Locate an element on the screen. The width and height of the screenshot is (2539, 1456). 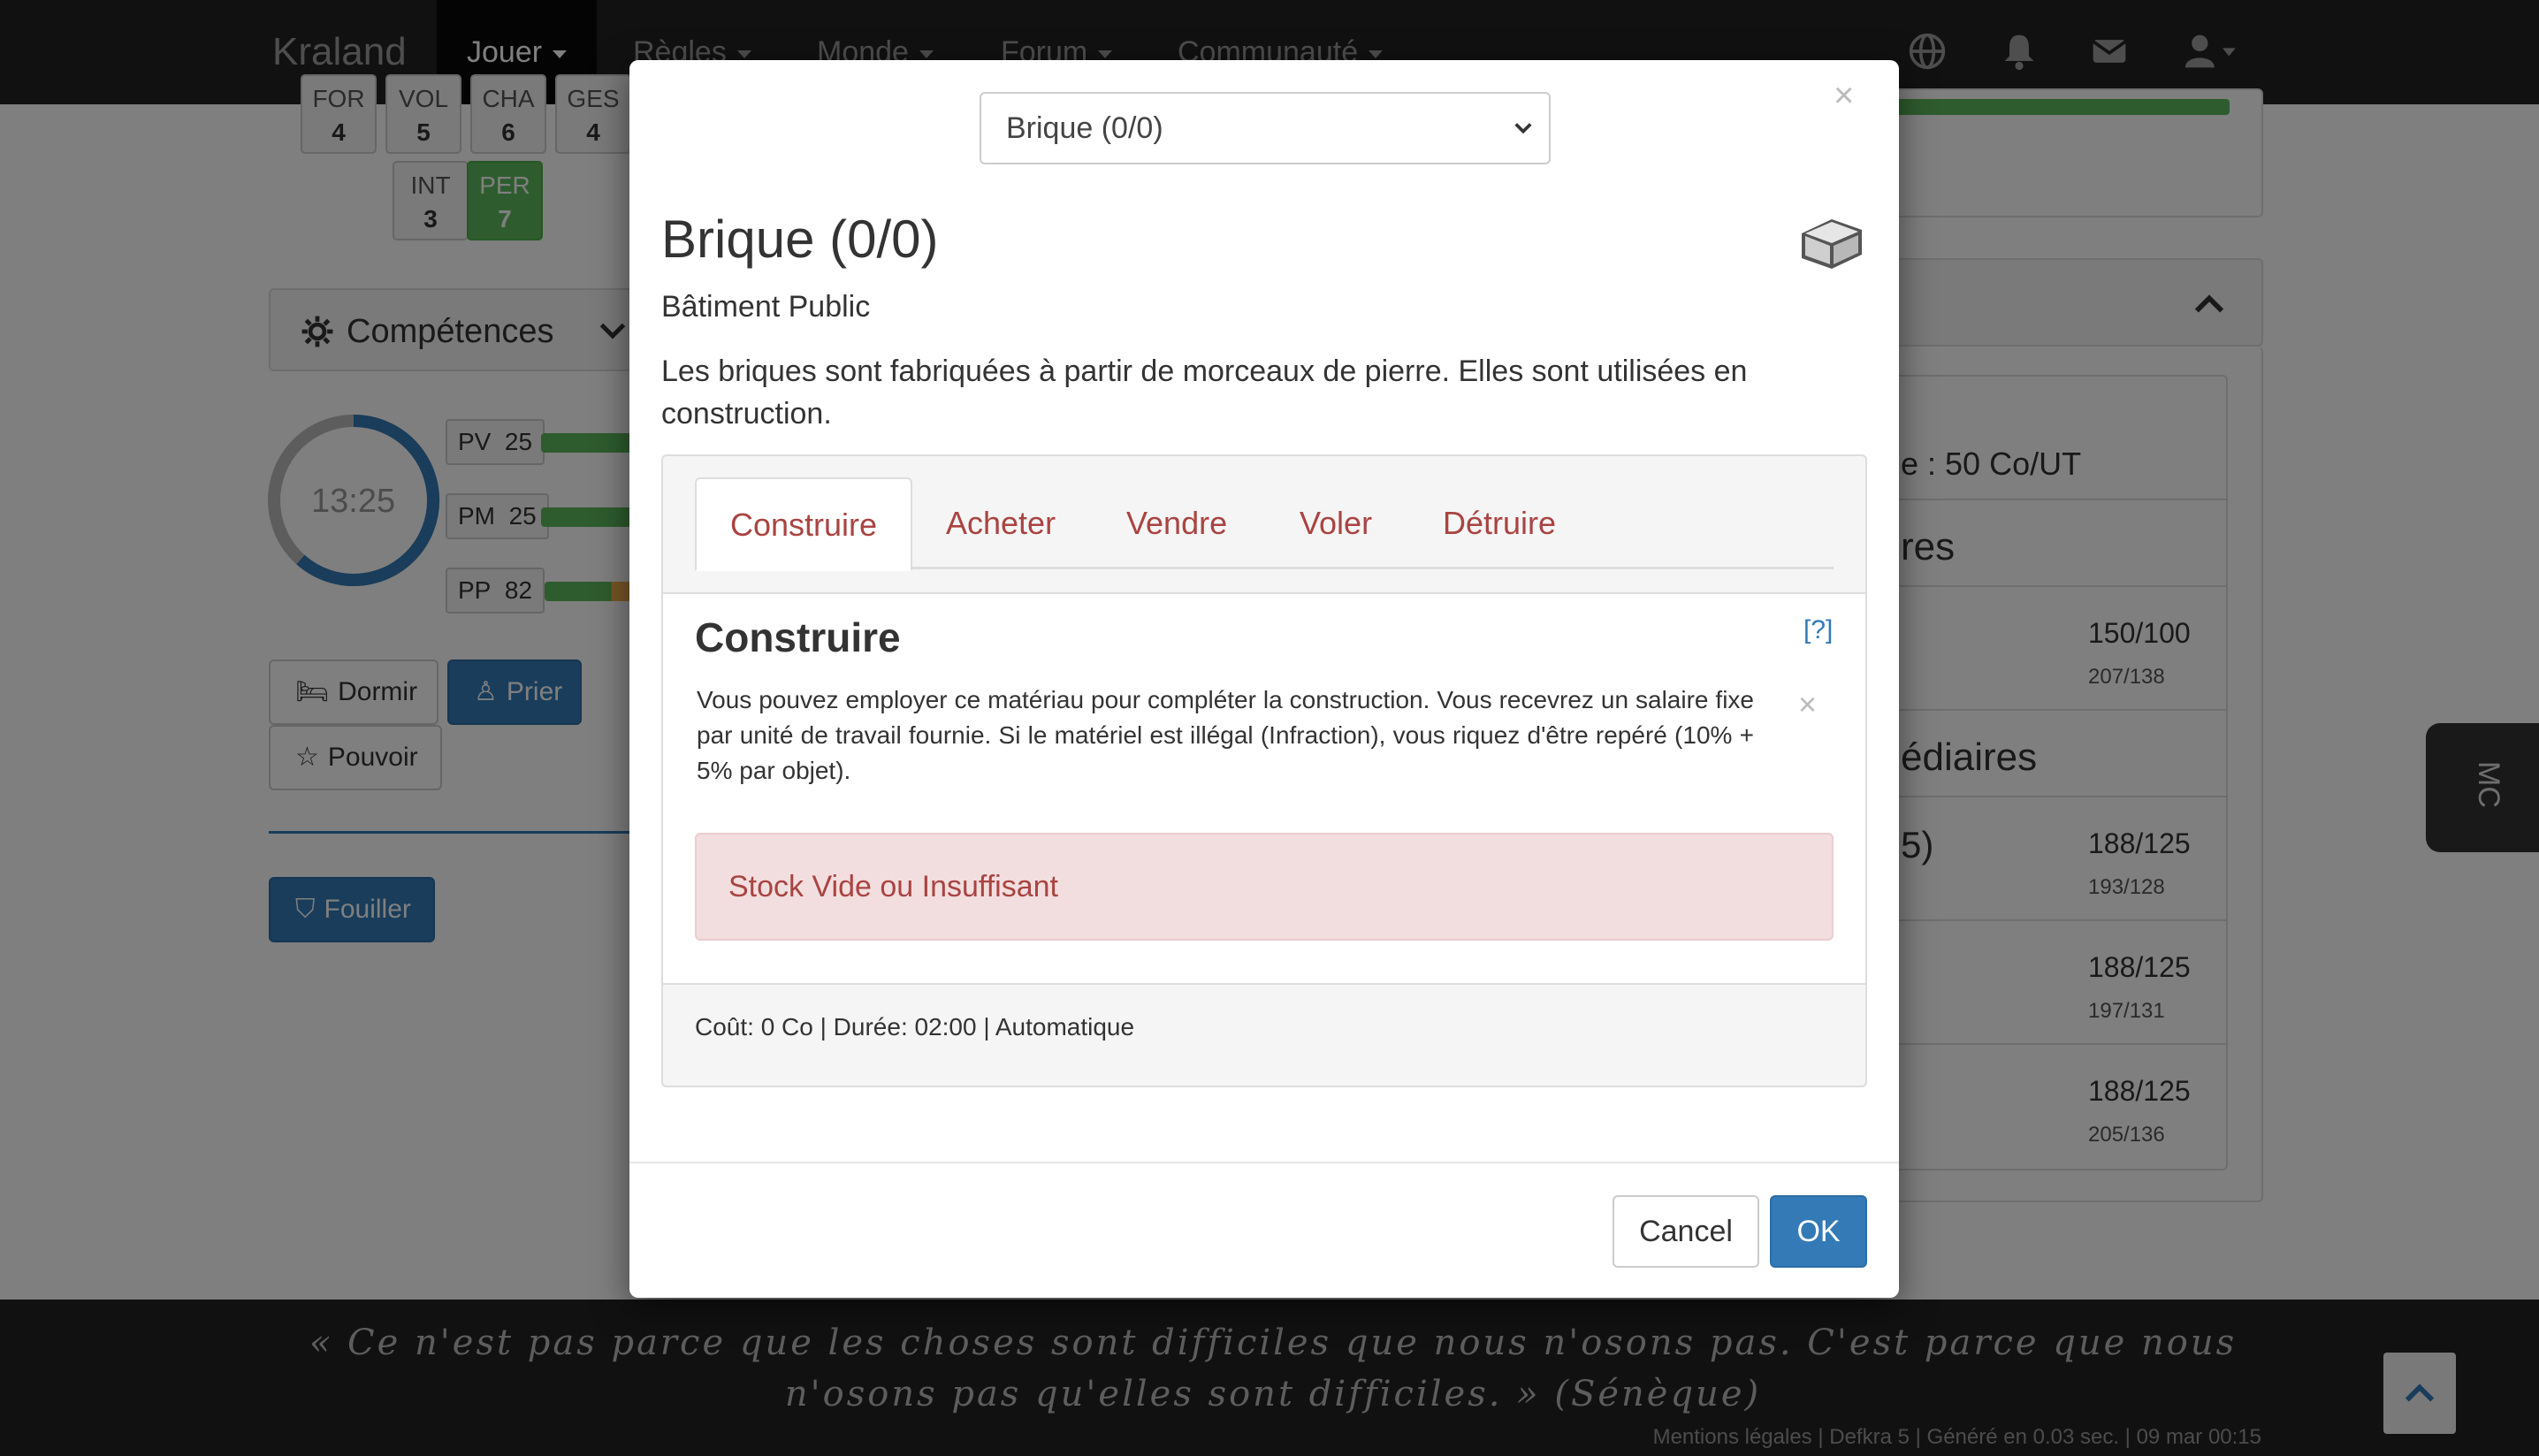
chevron-down-icon is located at coordinates (1523, 128).